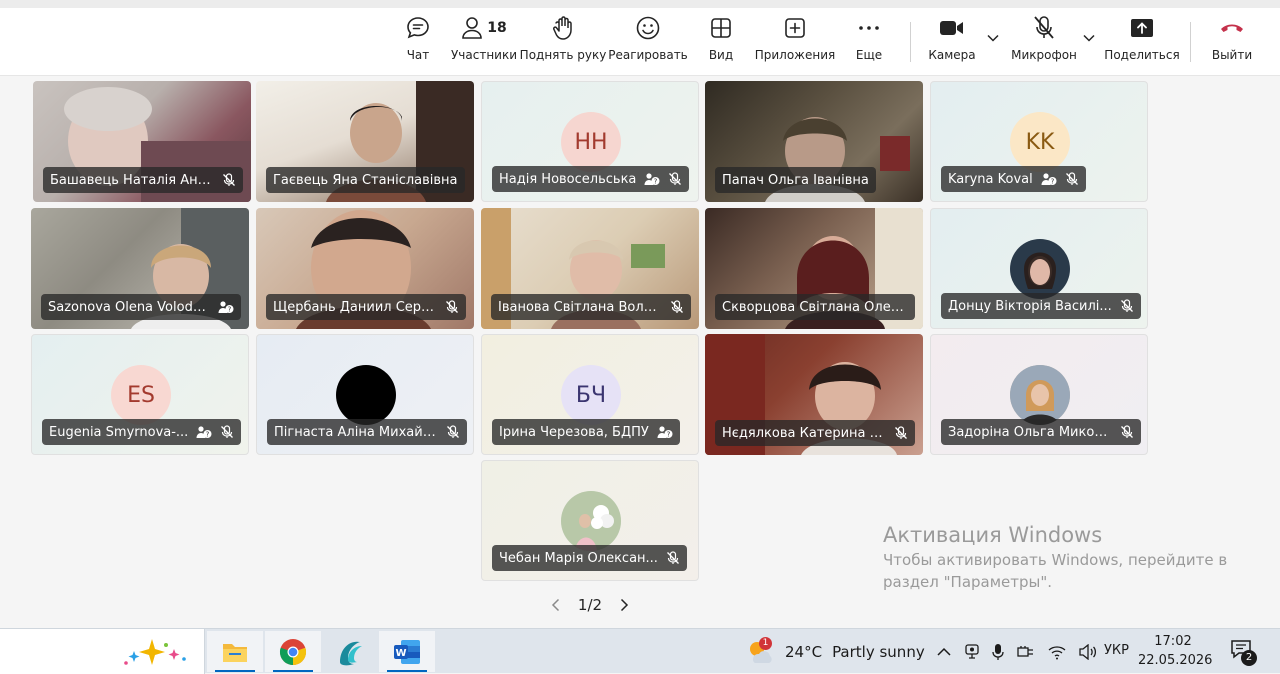 The width and height of the screenshot is (1280, 674). Describe the element at coordinates (155, 652) in the screenshot. I see `copilot-sparkle-icon` at that location.